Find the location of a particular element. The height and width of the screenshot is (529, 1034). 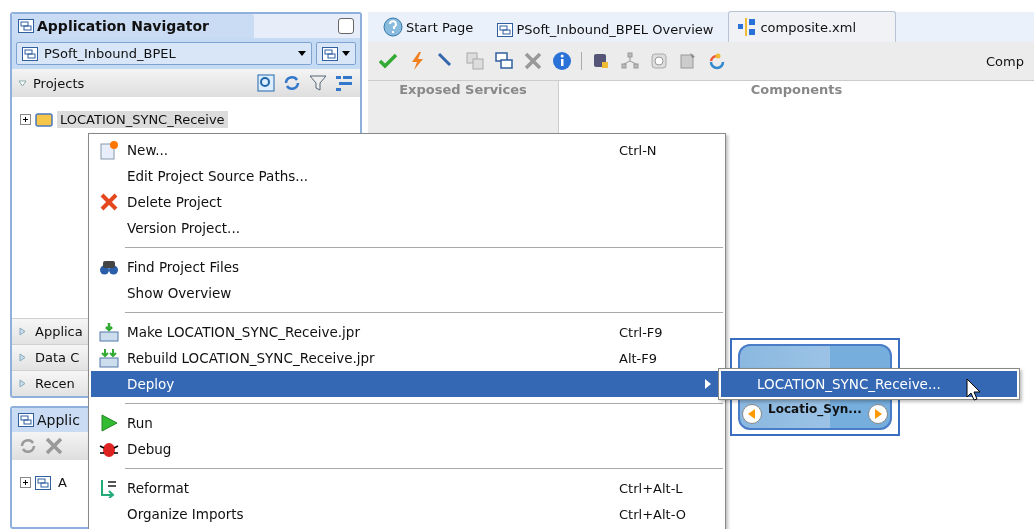

projects-header: Projects is located at coordinates (59, 83).